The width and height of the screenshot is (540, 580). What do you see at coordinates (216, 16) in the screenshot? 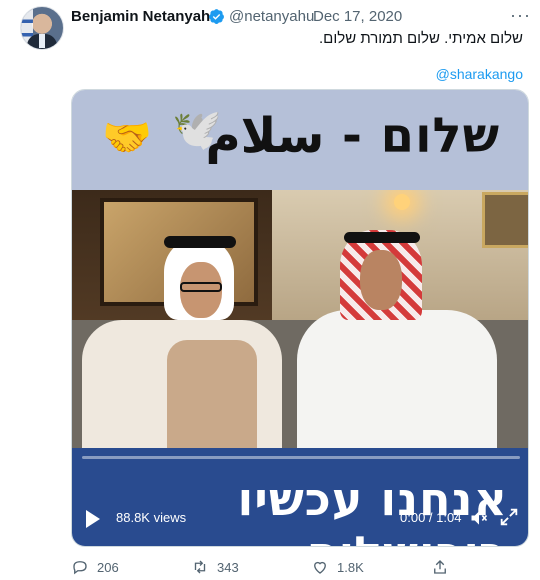
I see `verified-badge-icon` at bounding box center [216, 16].